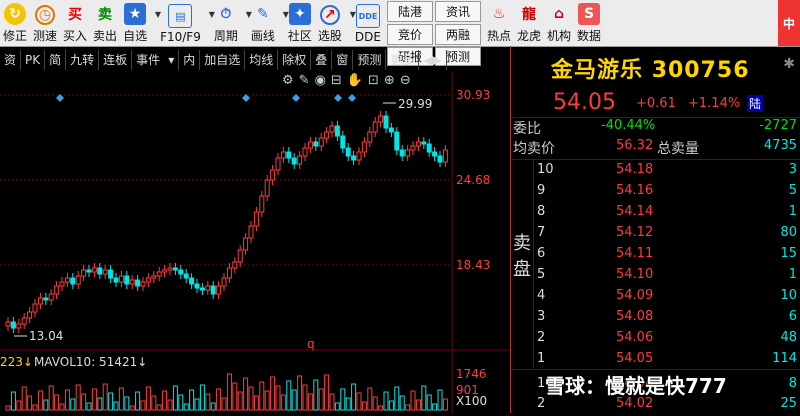 This screenshot has height=416, width=800. I want to click on sell-level-p: 54.05, so click(635, 358).